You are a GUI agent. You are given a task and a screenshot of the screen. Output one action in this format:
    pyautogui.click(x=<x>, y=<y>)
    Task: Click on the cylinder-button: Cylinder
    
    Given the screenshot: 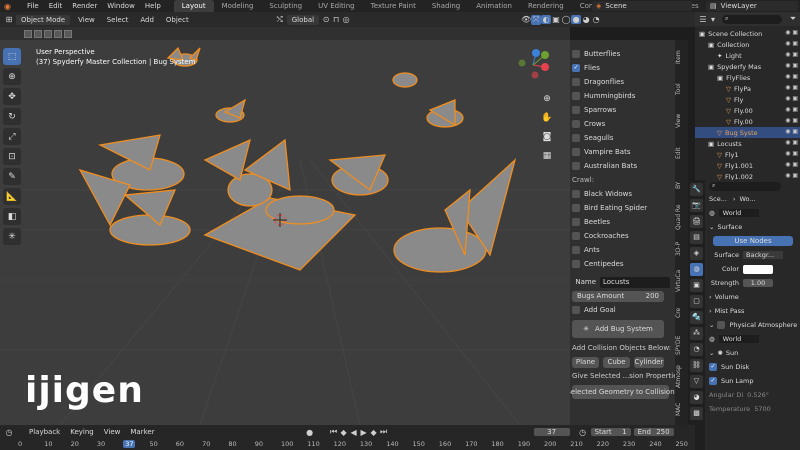 What is the action you would take?
    pyautogui.click(x=649, y=362)
    